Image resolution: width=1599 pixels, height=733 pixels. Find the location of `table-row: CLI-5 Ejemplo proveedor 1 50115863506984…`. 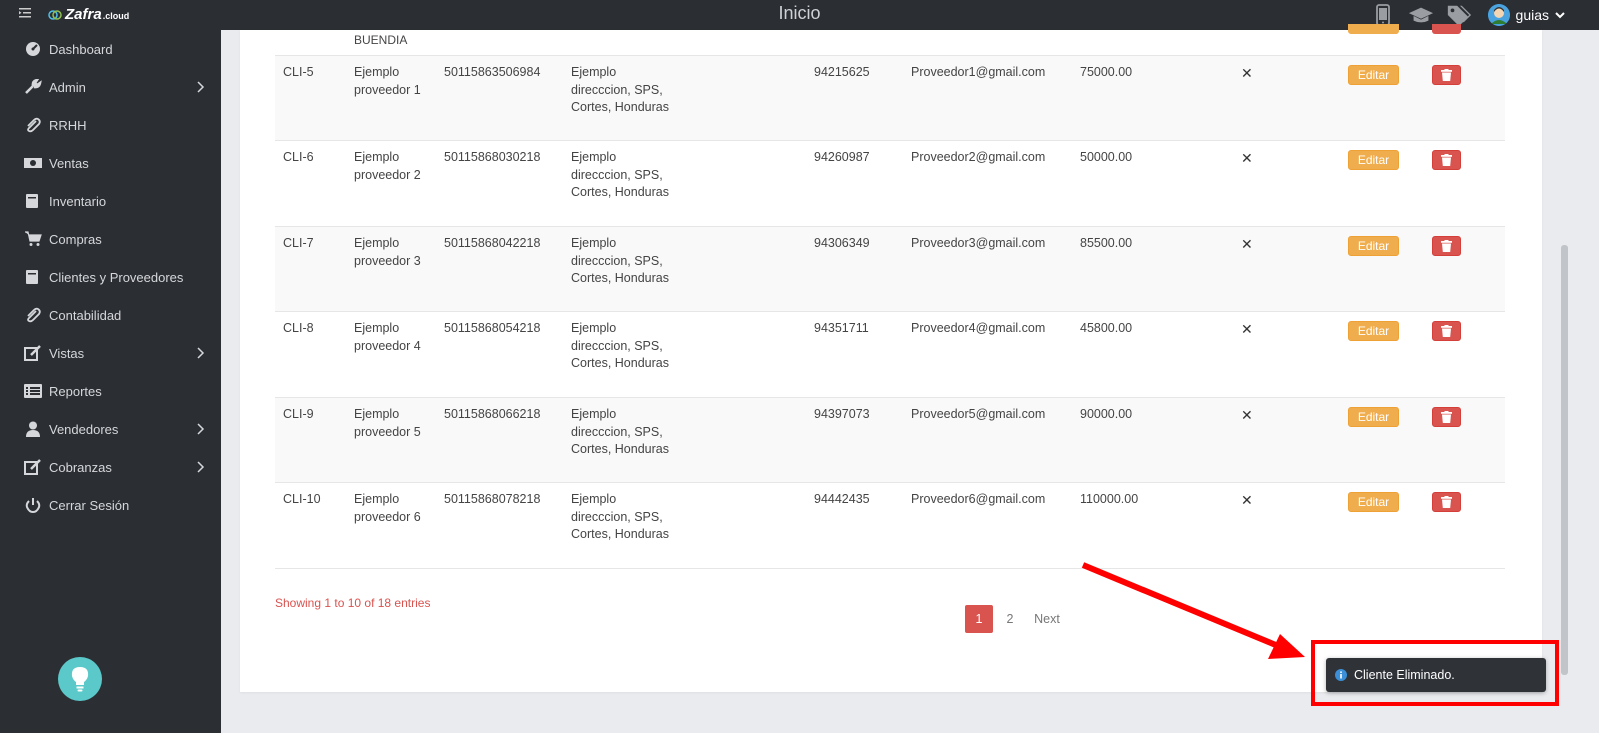

table-row: CLI-5 Ejemplo proveedor 1 50115863506984… is located at coordinates (890, 98).